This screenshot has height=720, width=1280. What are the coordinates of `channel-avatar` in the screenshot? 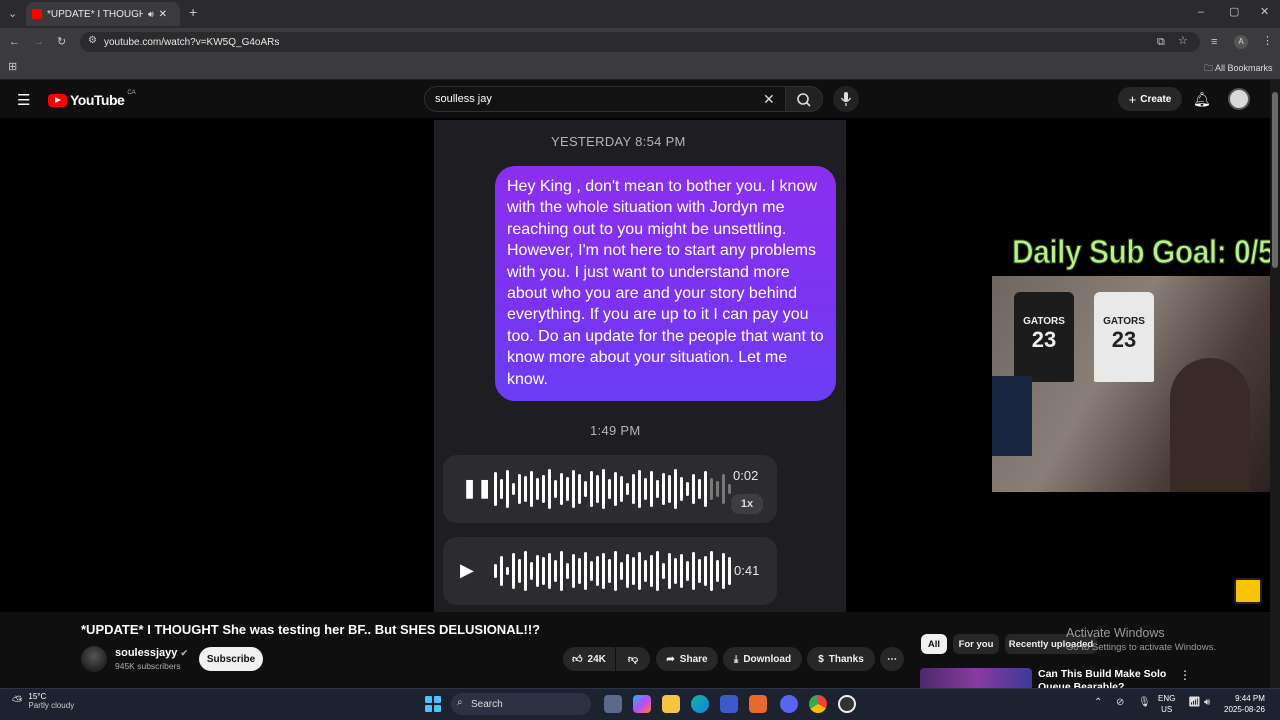 It's located at (94, 659).